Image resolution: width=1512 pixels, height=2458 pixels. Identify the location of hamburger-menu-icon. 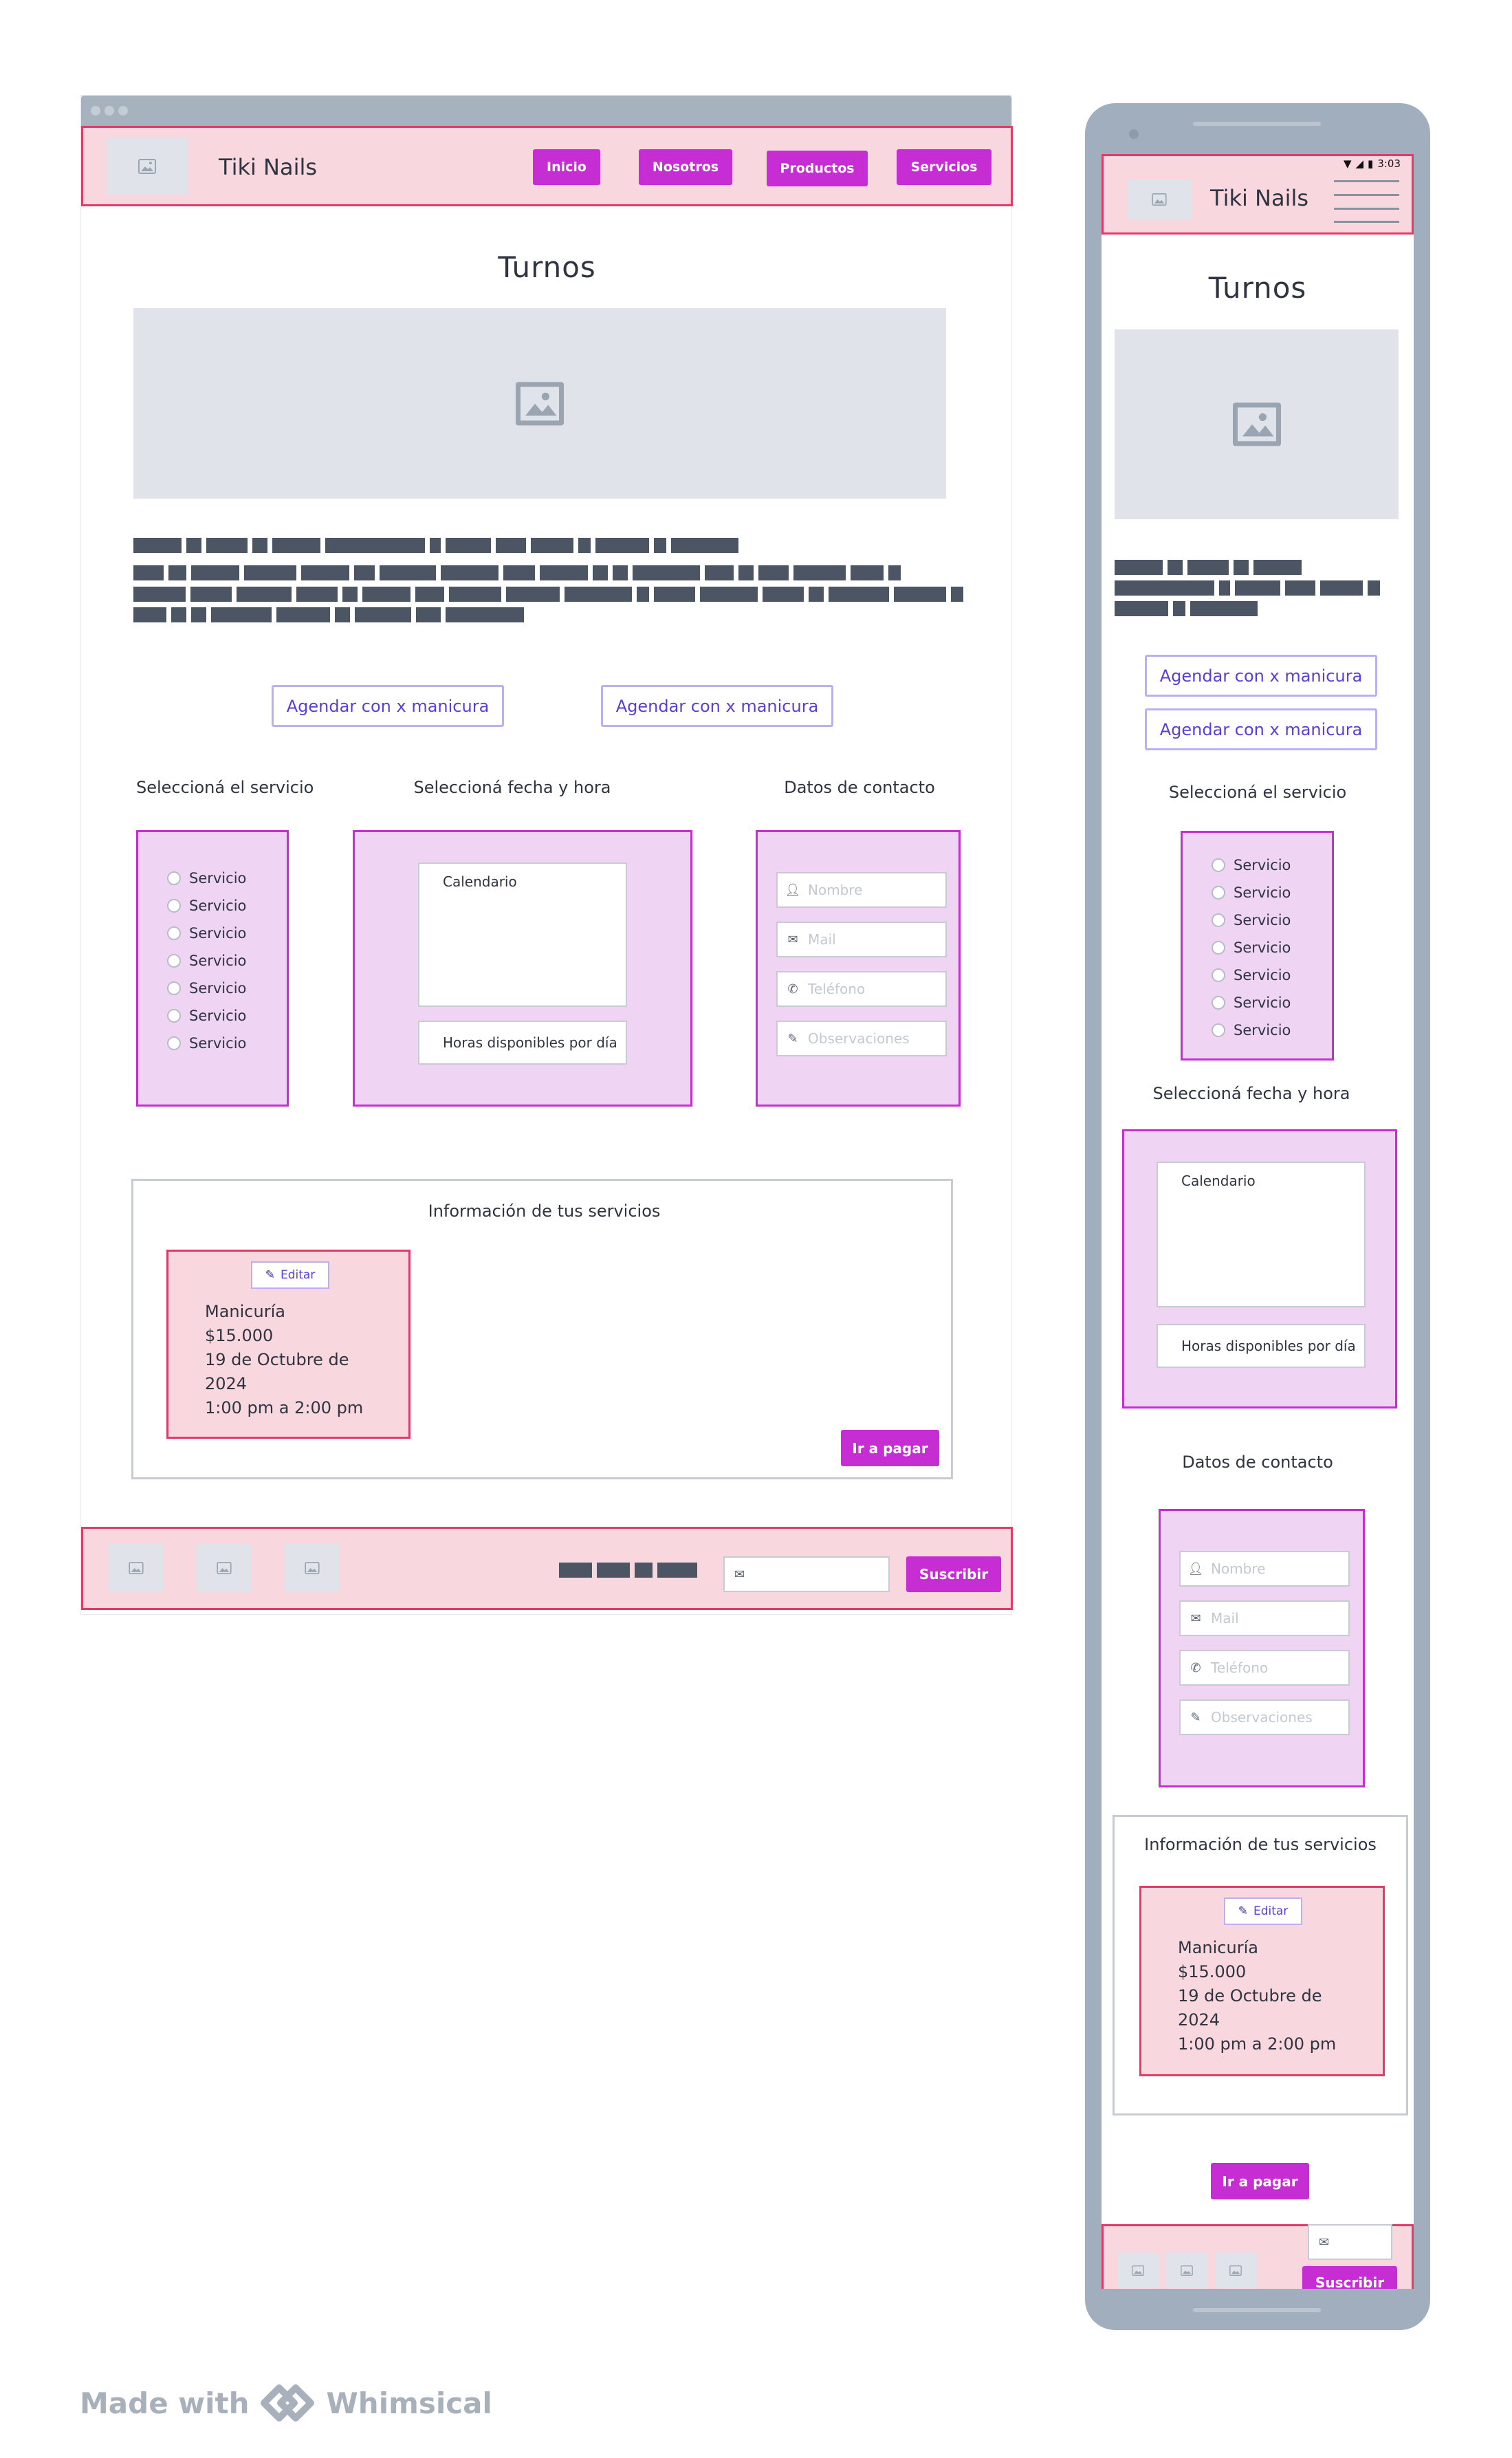
(1366, 201).